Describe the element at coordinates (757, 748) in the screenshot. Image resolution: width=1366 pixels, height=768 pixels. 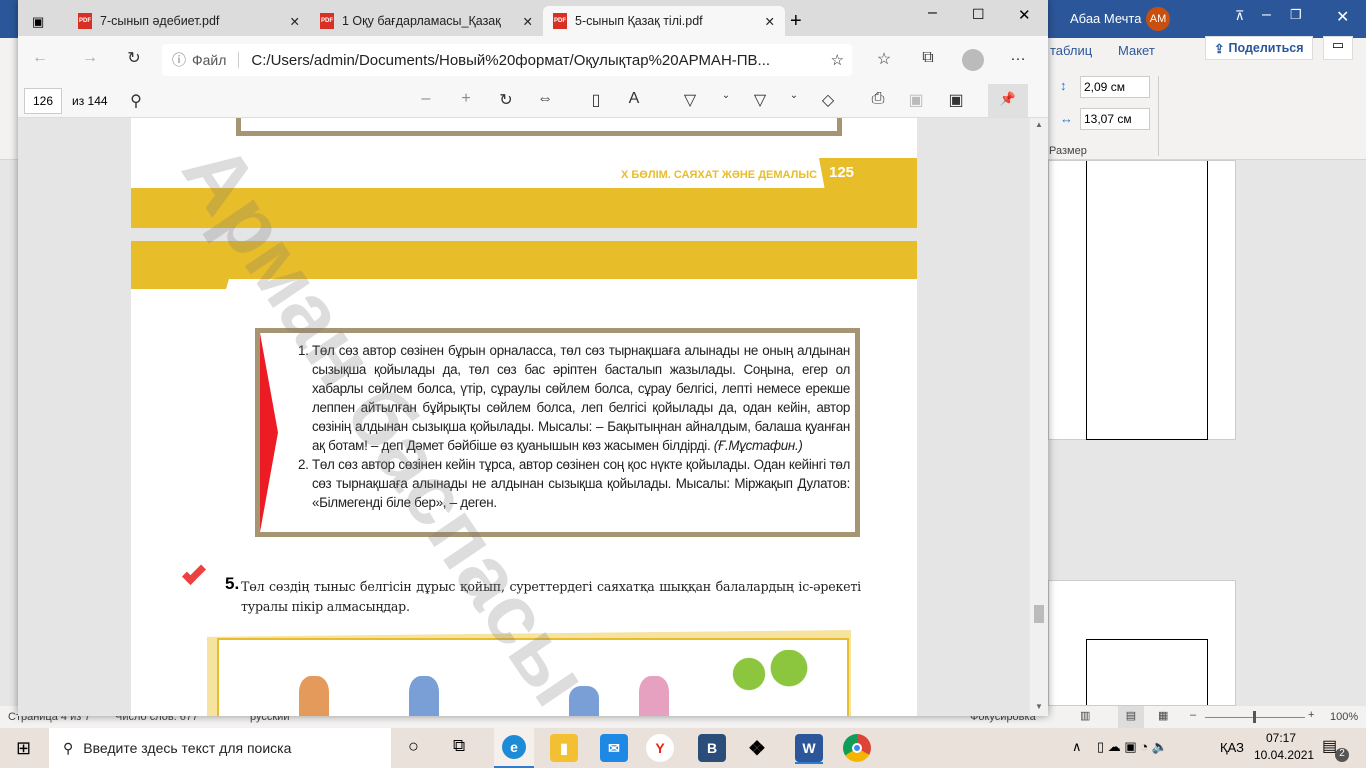
I see `dropbox-taskbar-icon: ❖` at that location.